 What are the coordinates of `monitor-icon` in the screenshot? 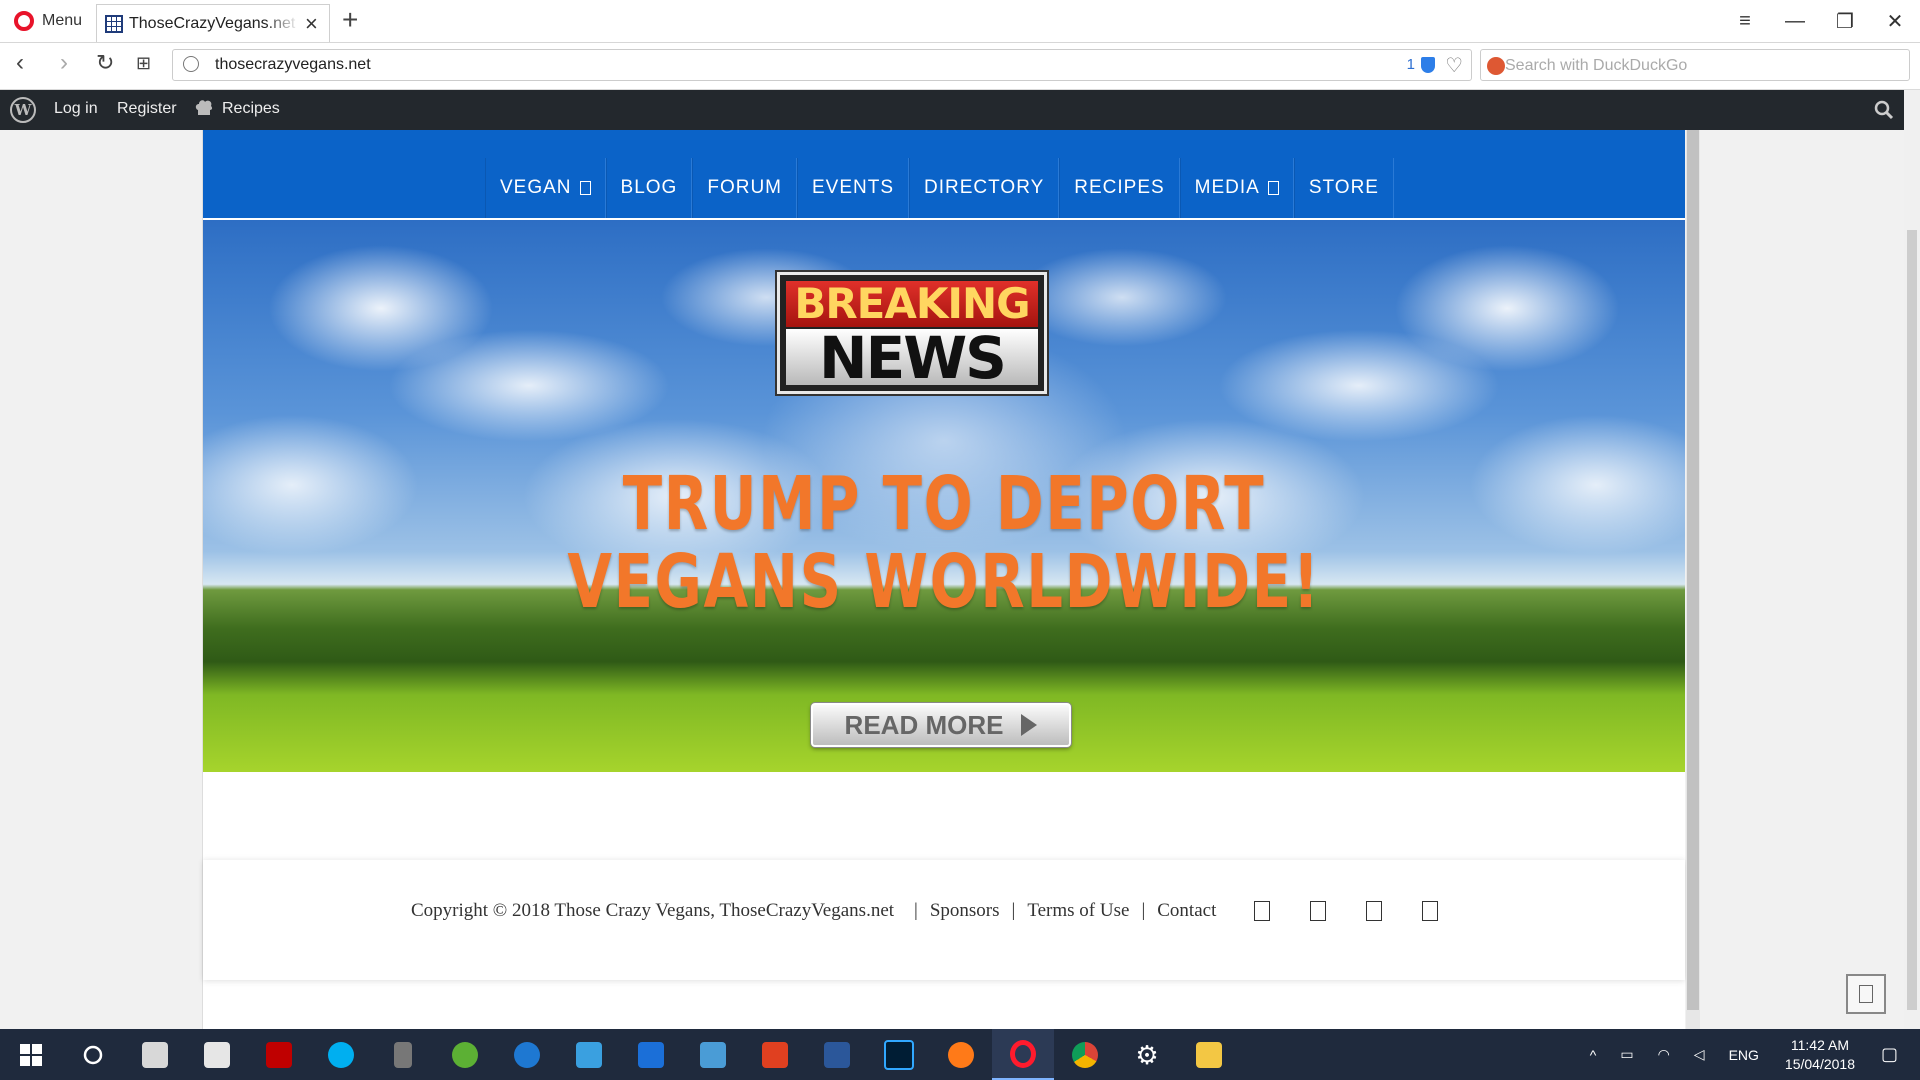 It's located at (713, 1054).